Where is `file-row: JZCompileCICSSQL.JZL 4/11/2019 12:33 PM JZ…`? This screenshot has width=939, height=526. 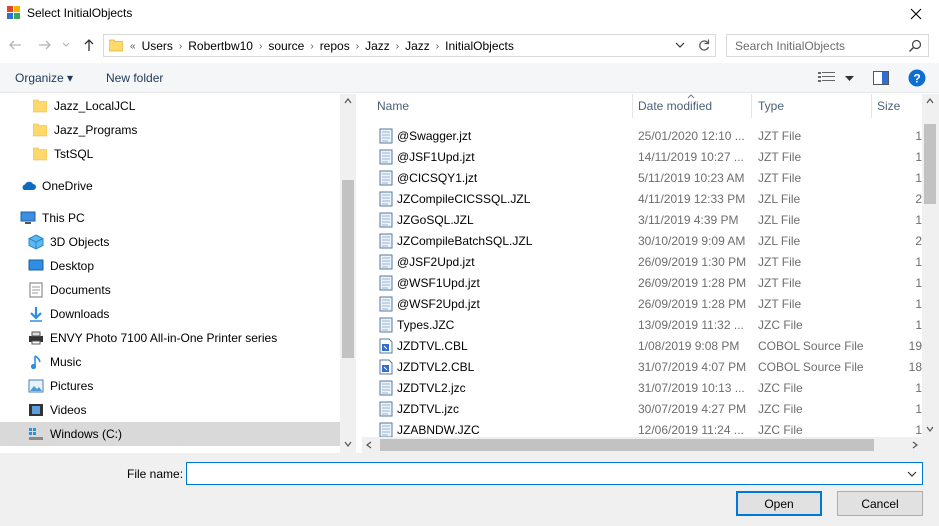 file-row: JZCompileCICSSQL.JZL 4/11/2019 12:33 PM JZ… is located at coordinates (642, 198).